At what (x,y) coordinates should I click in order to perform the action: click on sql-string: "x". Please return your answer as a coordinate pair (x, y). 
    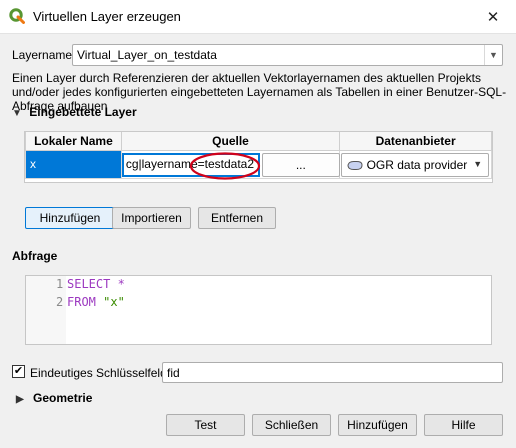
    Looking at the image, I should click on (114, 302).